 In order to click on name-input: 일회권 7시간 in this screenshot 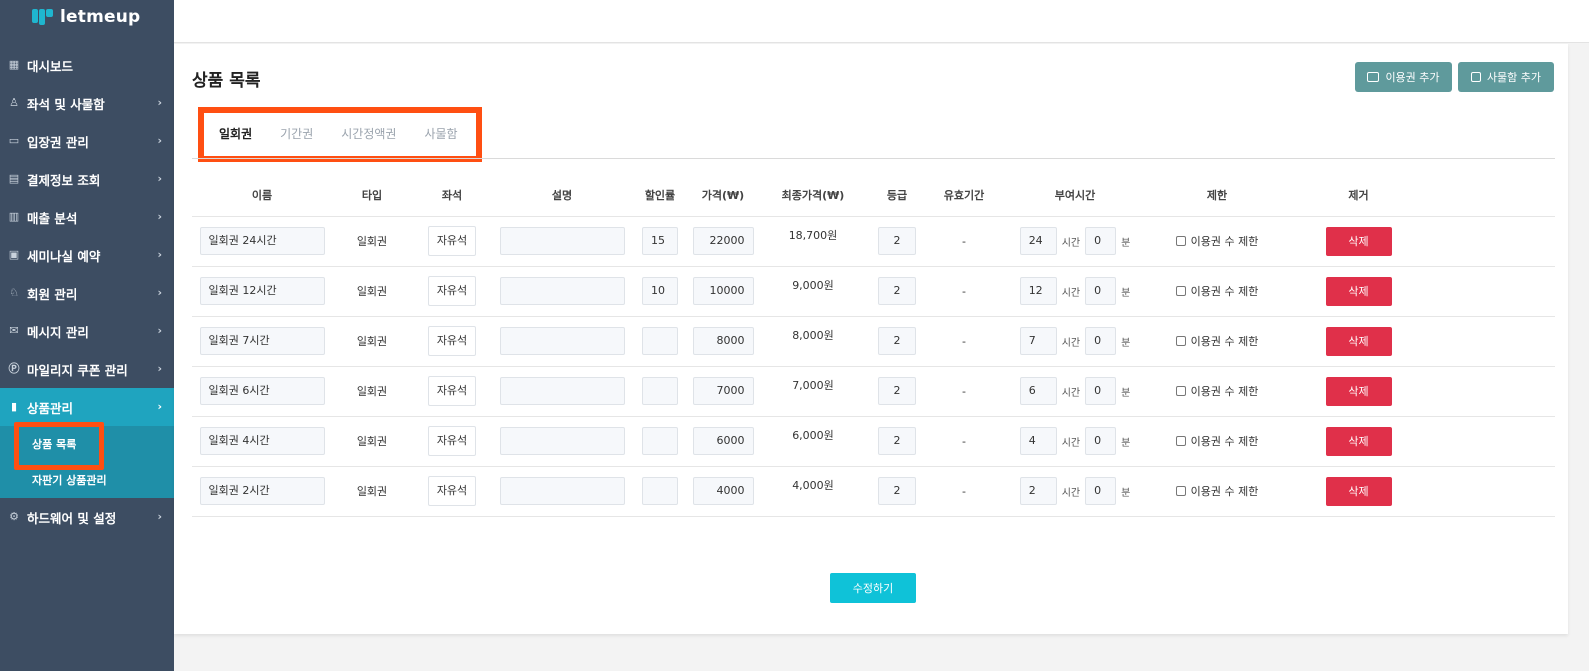, I will do `click(262, 341)`.